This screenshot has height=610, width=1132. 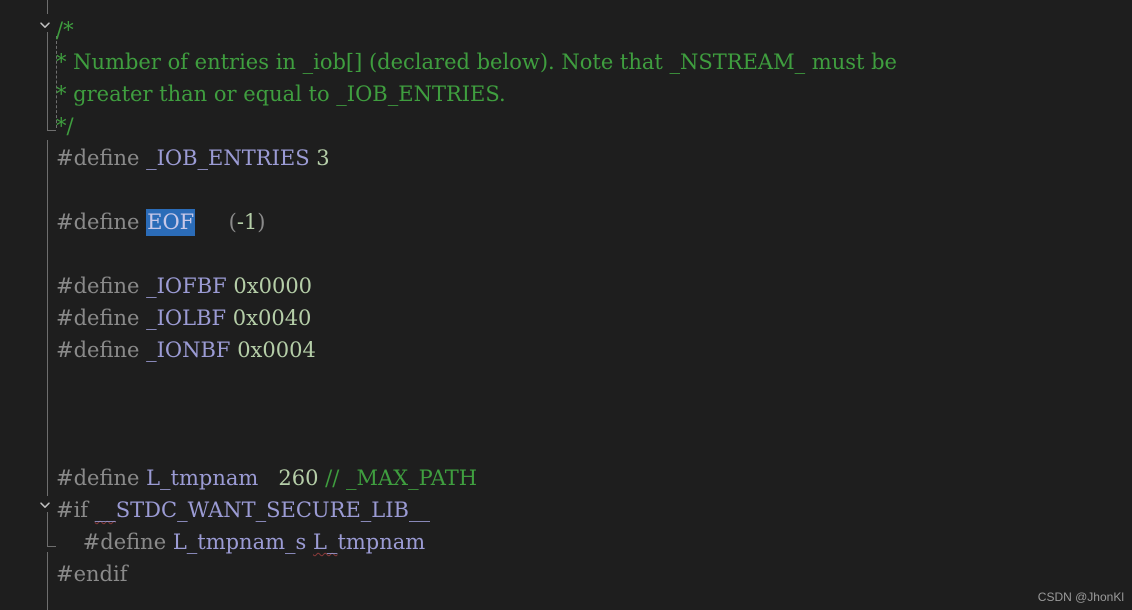 What do you see at coordinates (323, 158) in the screenshot?
I see `code-token: 3` at bounding box center [323, 158].